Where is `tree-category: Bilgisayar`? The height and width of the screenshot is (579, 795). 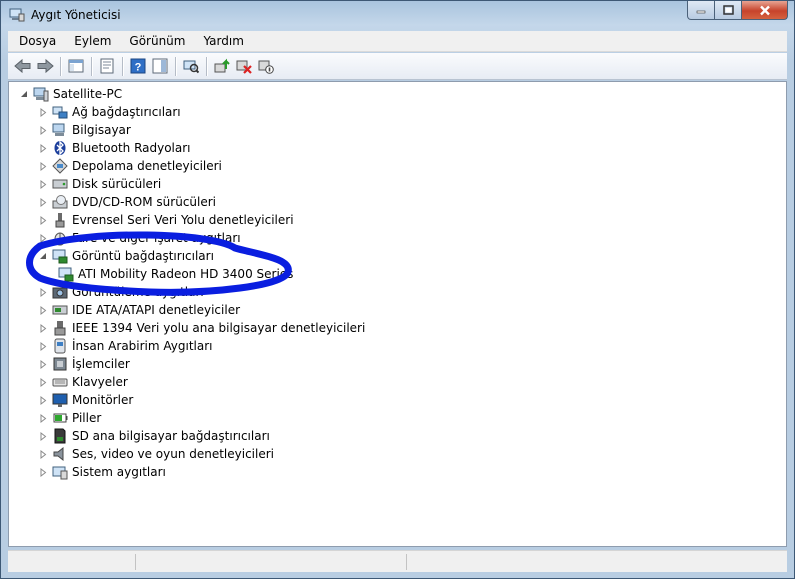
tree-category: Bilgisayar is located at coordinates (84, 130).